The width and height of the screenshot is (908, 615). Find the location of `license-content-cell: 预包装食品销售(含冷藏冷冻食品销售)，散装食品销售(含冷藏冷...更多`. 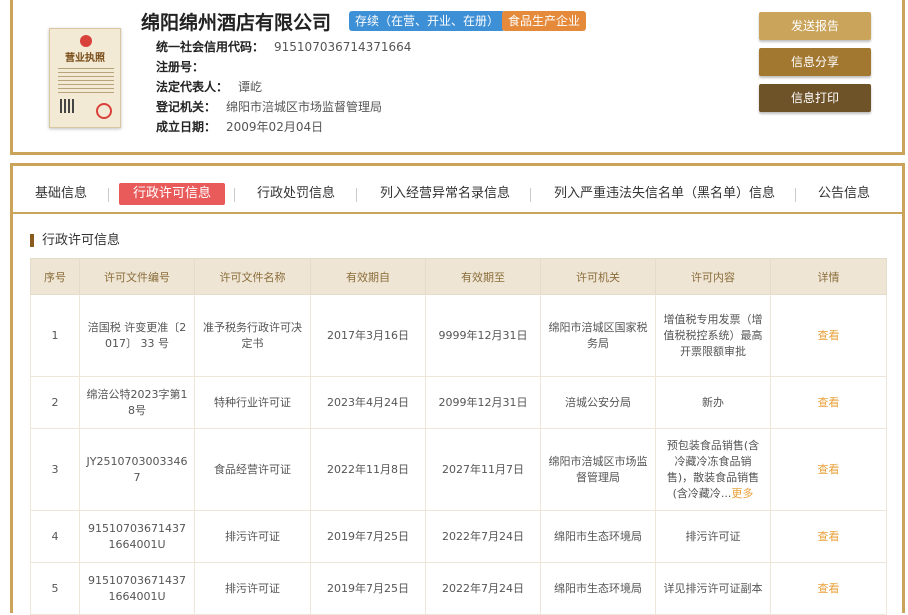

license-content-cell: 预包装食品销售(含冷藏冷冻食品销售)，散装食品销售(含冷藏冷...更多 is located at coordinates (713, 469).